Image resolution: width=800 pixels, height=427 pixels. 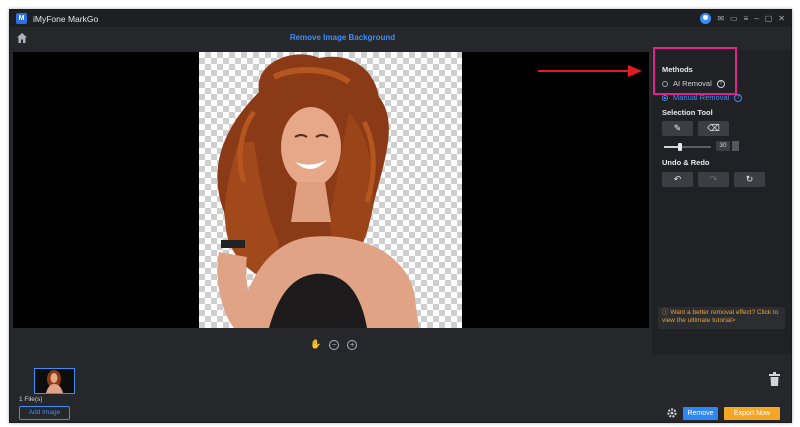 What do you see at coordinates (756, 18) in the screenshot?
I see `minimize-icon: –` at bounding box center [756, 18].